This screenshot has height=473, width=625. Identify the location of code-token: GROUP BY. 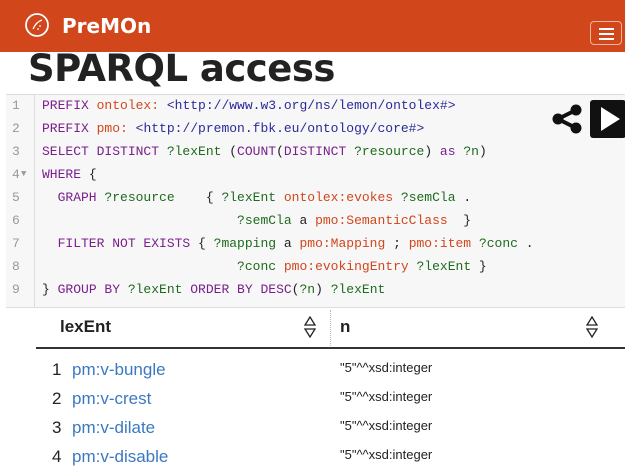
(92, 289).